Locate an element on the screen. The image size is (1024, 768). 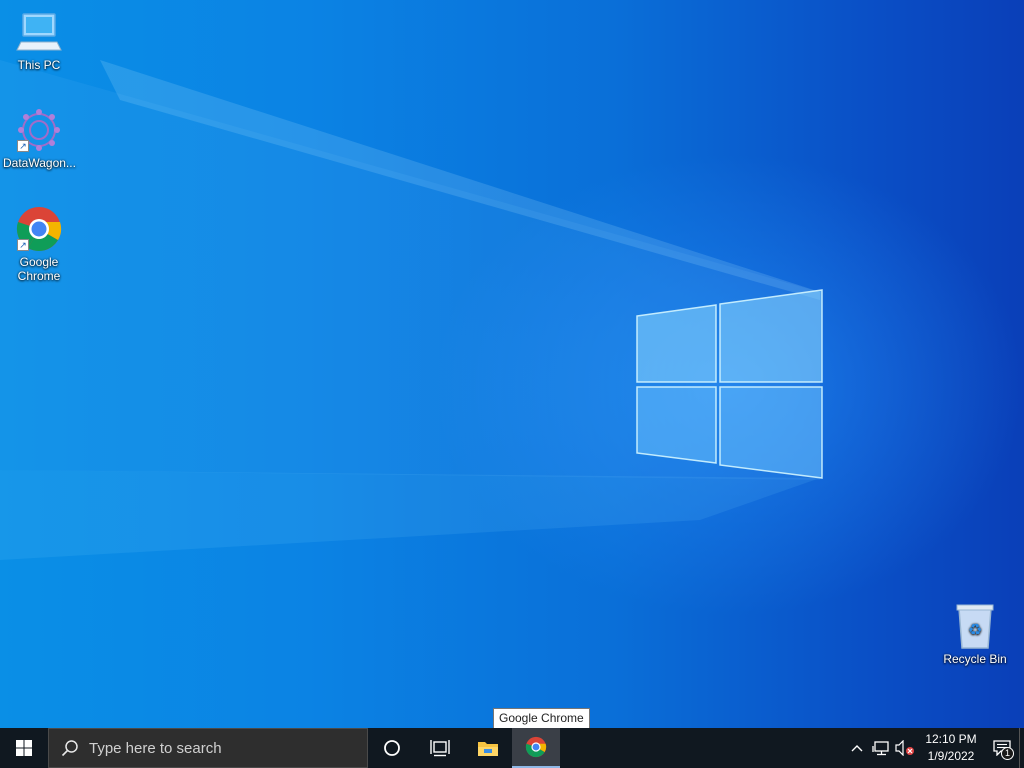
datawagon-icon: ↗ is located at coordinates (39, 130).